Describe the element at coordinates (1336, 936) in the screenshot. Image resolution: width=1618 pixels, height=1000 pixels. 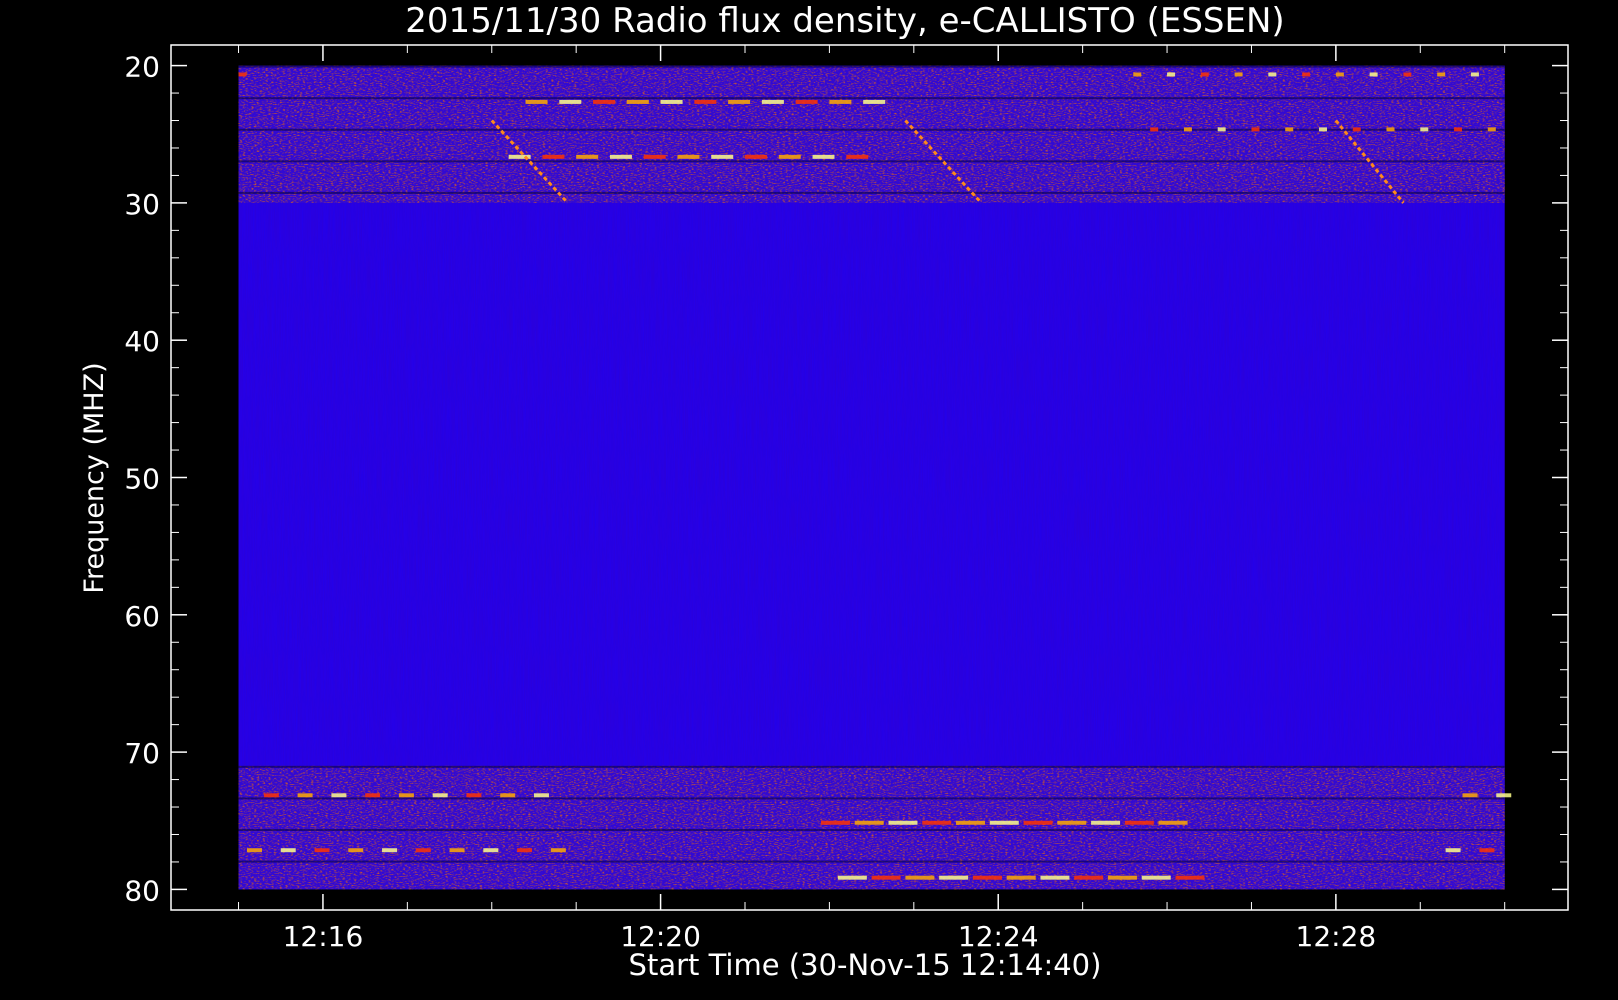
I see `x-tick-label: 12:28` at that location.